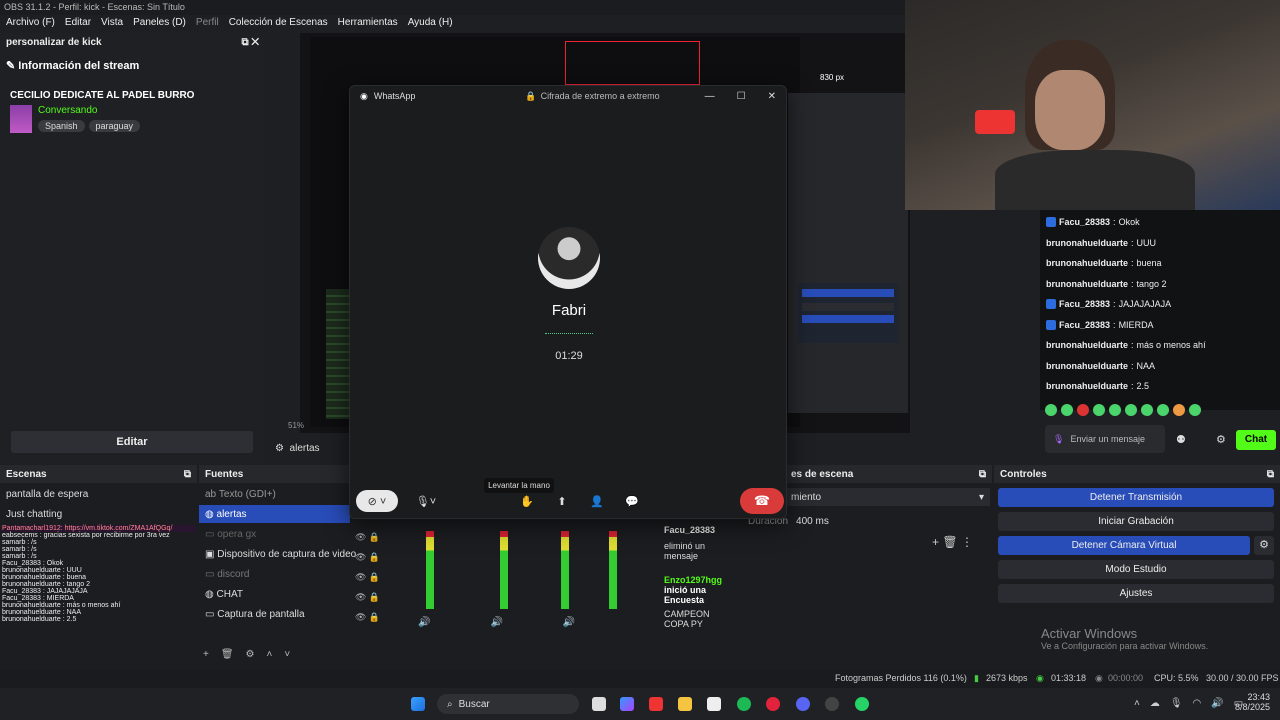 The image size is (1280, 720). I want to click on menu-coleccion: Colección de Escenas, so click(278, 24).